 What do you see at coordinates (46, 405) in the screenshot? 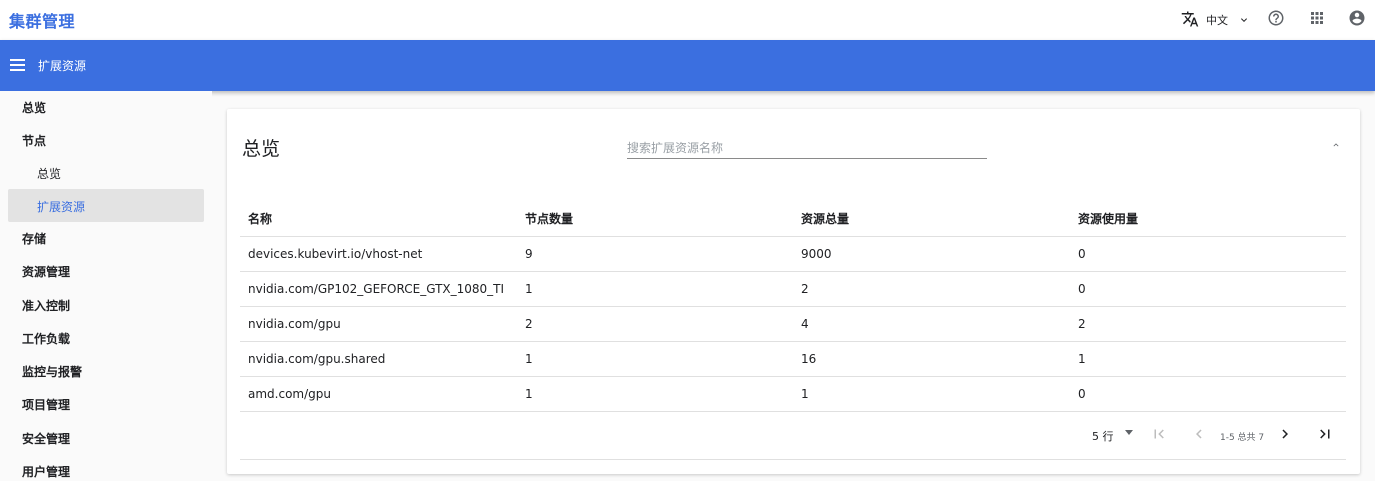
I see `sidebar-item-label: 项目管理` at bounding box center [46, 405].